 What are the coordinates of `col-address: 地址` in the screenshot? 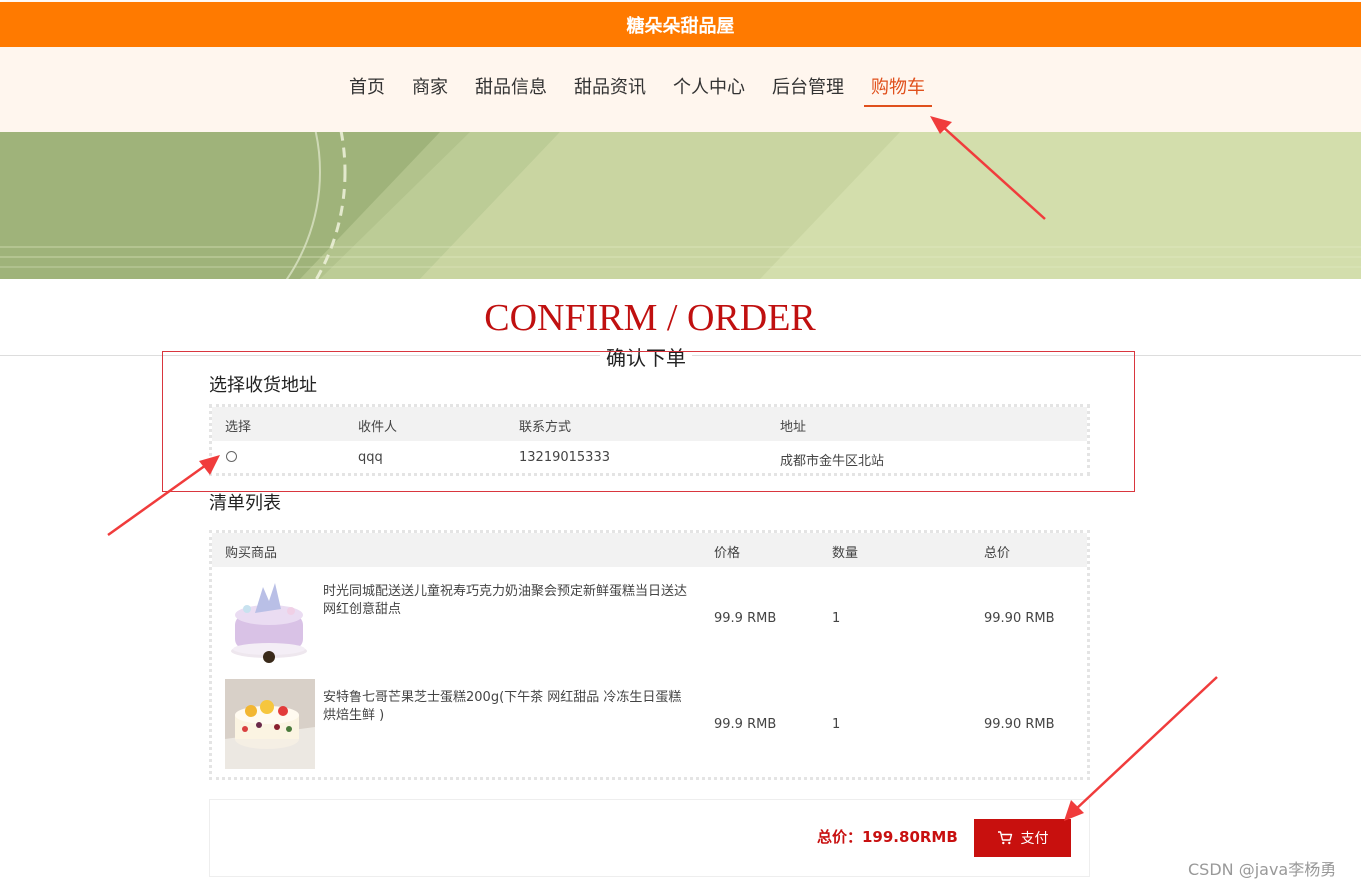 It's located at (793, 427).